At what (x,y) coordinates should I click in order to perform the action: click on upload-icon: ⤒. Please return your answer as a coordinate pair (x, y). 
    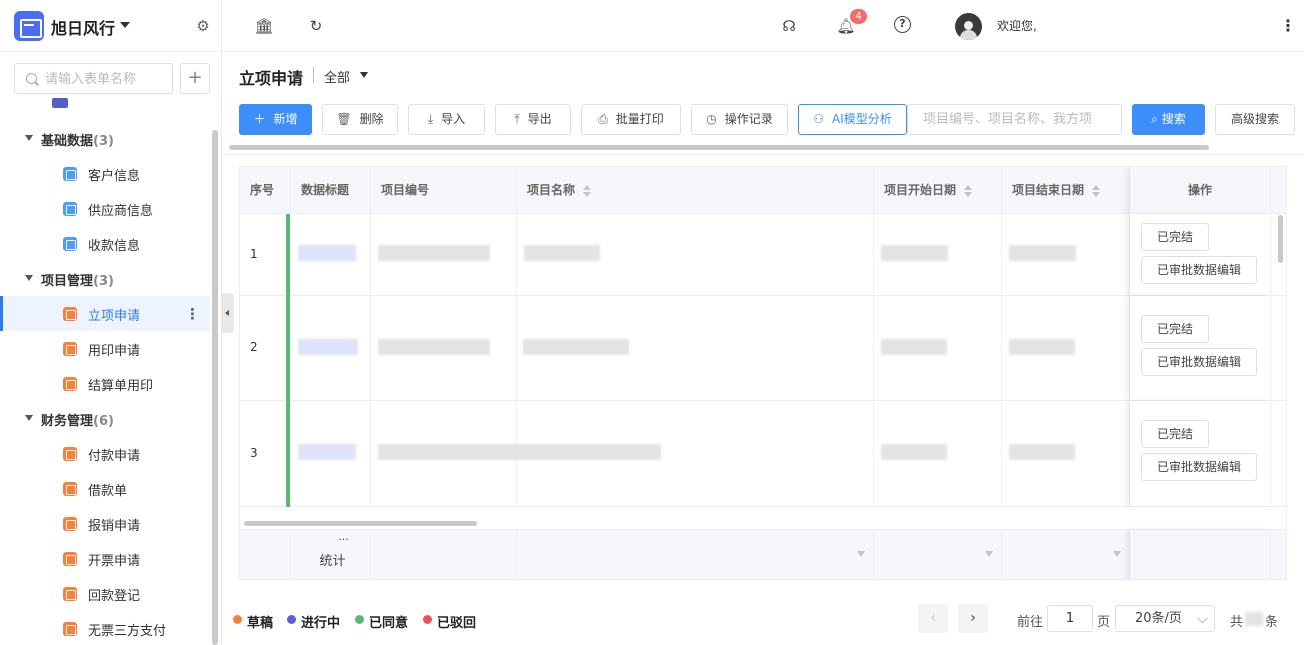
    Looking at the image, I should click on (517, 119).